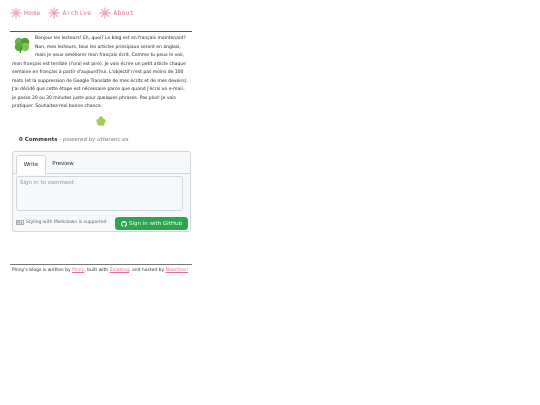 This screenshot has height=405, width=540. Describe the element at coordinates (124, 223) in the screenshot. I see `github-icon` at that location.